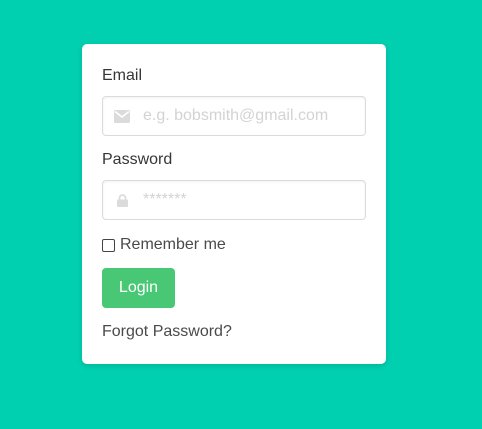 Image resolution: width=482 pixels, height=429 pixels. I want to click on envelope-icon, so click(122, 116).